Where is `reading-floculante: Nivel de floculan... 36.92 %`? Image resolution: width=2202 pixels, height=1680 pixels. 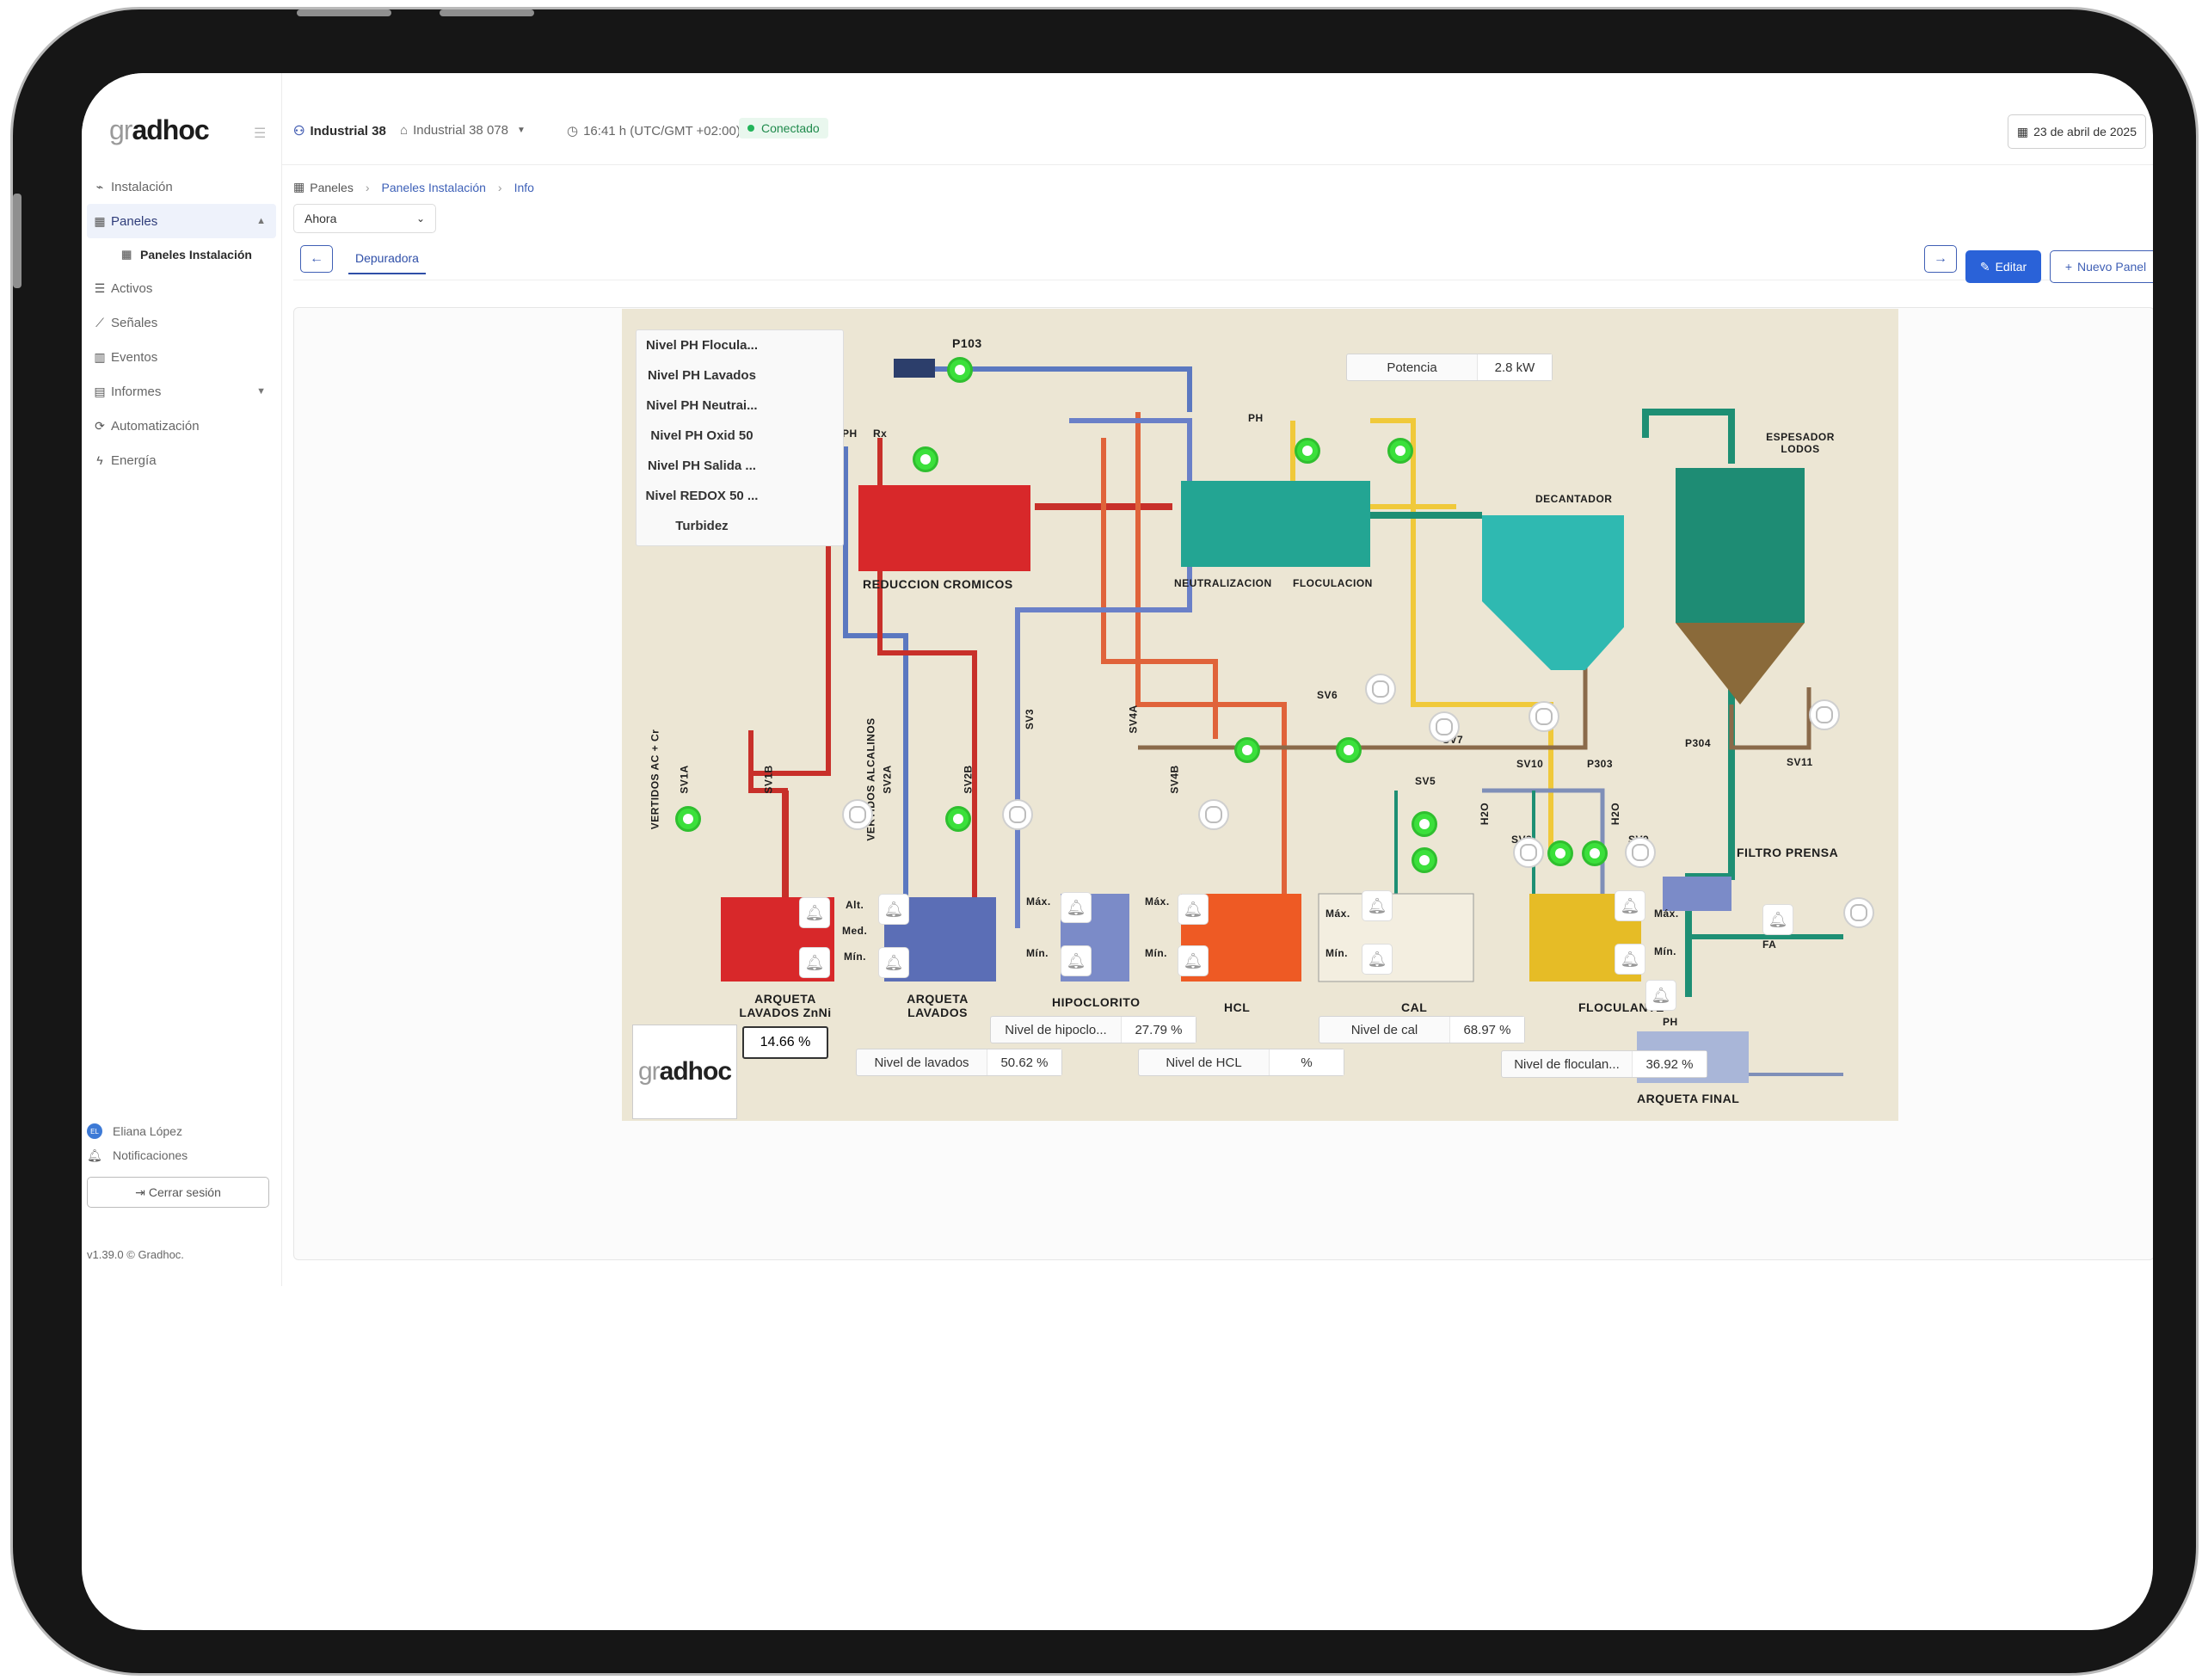 reading-floculante: Nivel de floculan... 36.92 % is located at coordinates (1604, 1064).